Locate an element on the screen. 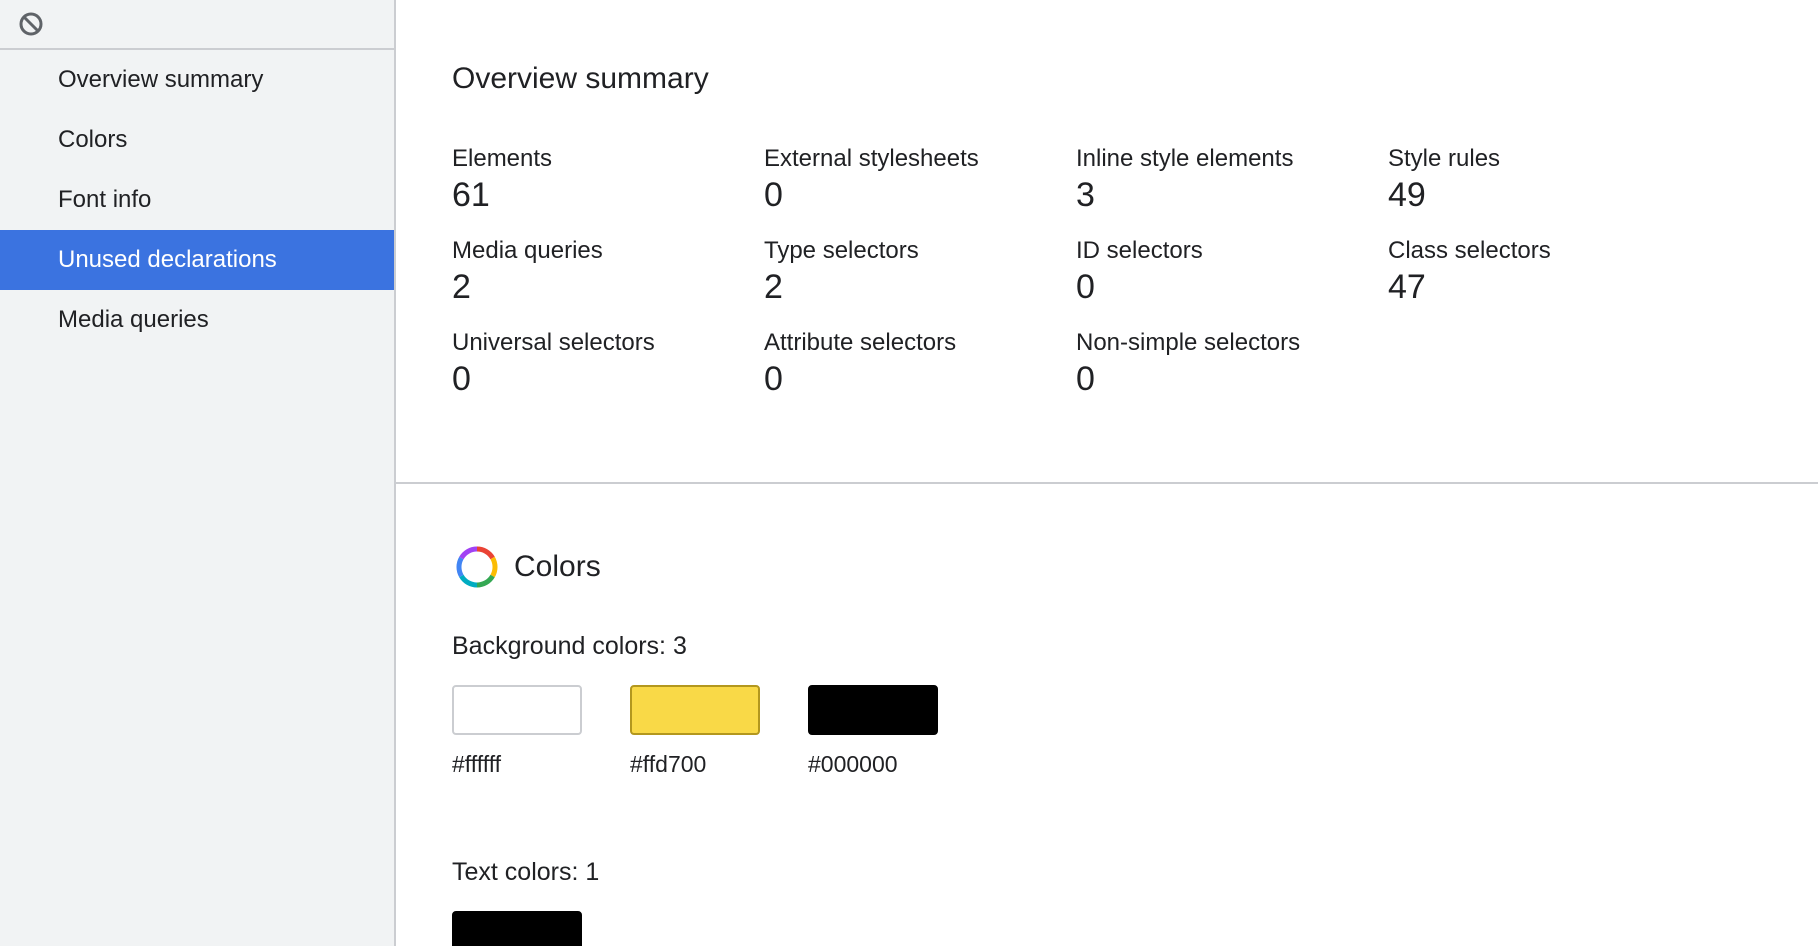  stat-attribute-selectors: Attribute selectors 0 is located at coordinates (920, 364).